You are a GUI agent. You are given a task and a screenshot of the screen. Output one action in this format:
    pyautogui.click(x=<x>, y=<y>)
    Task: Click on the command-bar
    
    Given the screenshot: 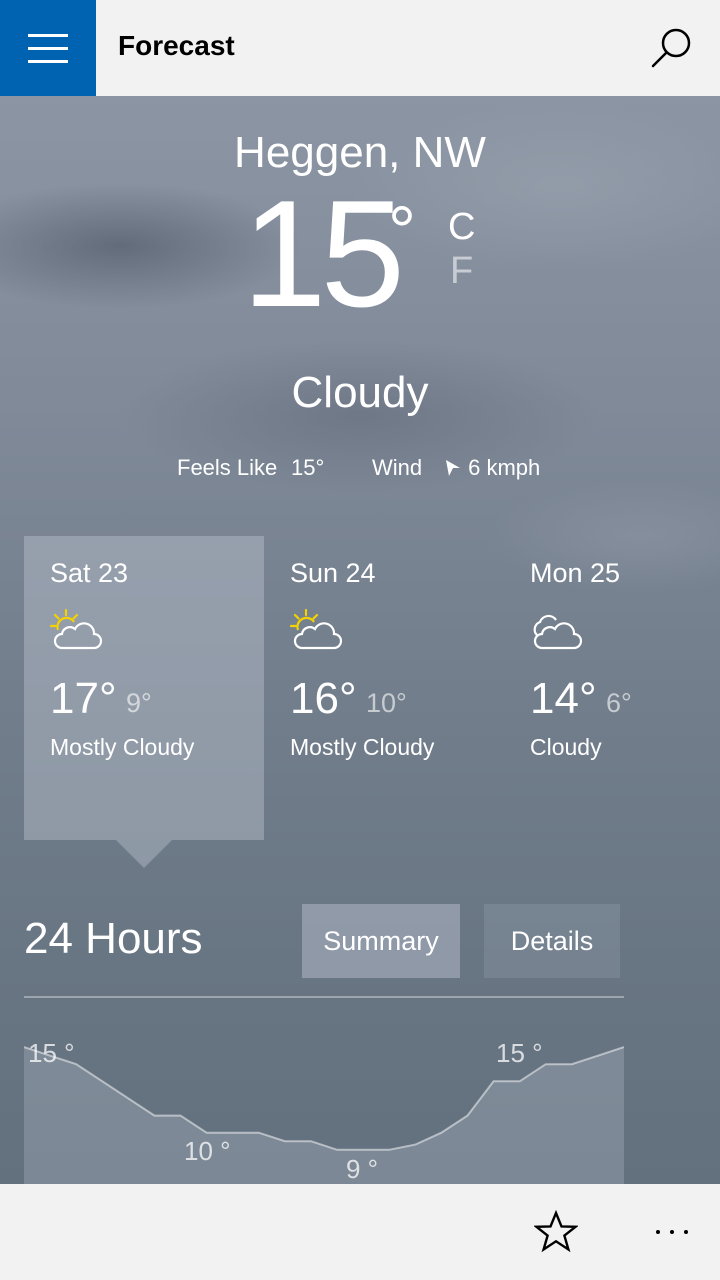 What is the action you would take?
    pyautogui.click(x=360, y=1232)
    